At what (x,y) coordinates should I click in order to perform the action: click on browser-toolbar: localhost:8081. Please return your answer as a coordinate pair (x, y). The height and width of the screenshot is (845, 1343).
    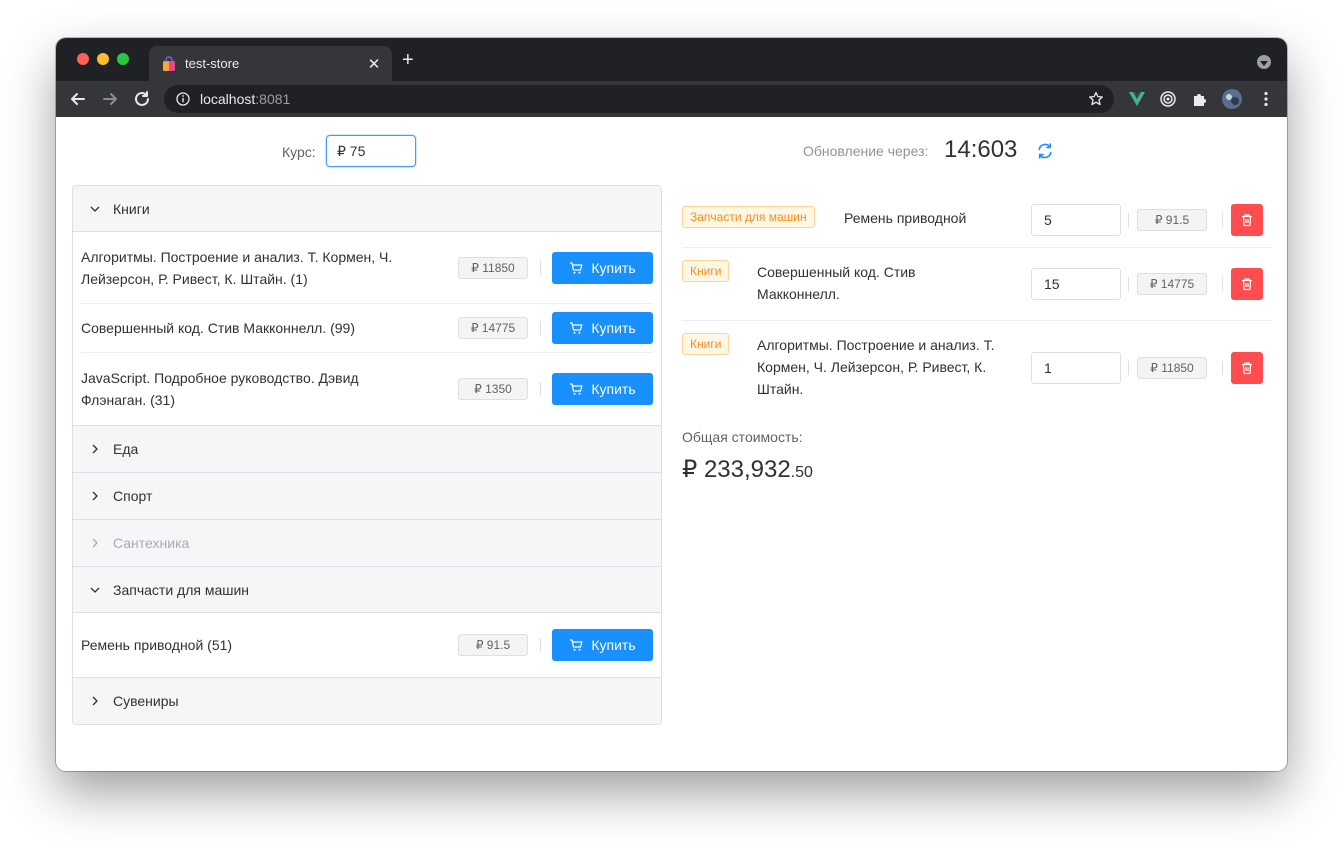
    Looking at the image, I should click on (671, 99).